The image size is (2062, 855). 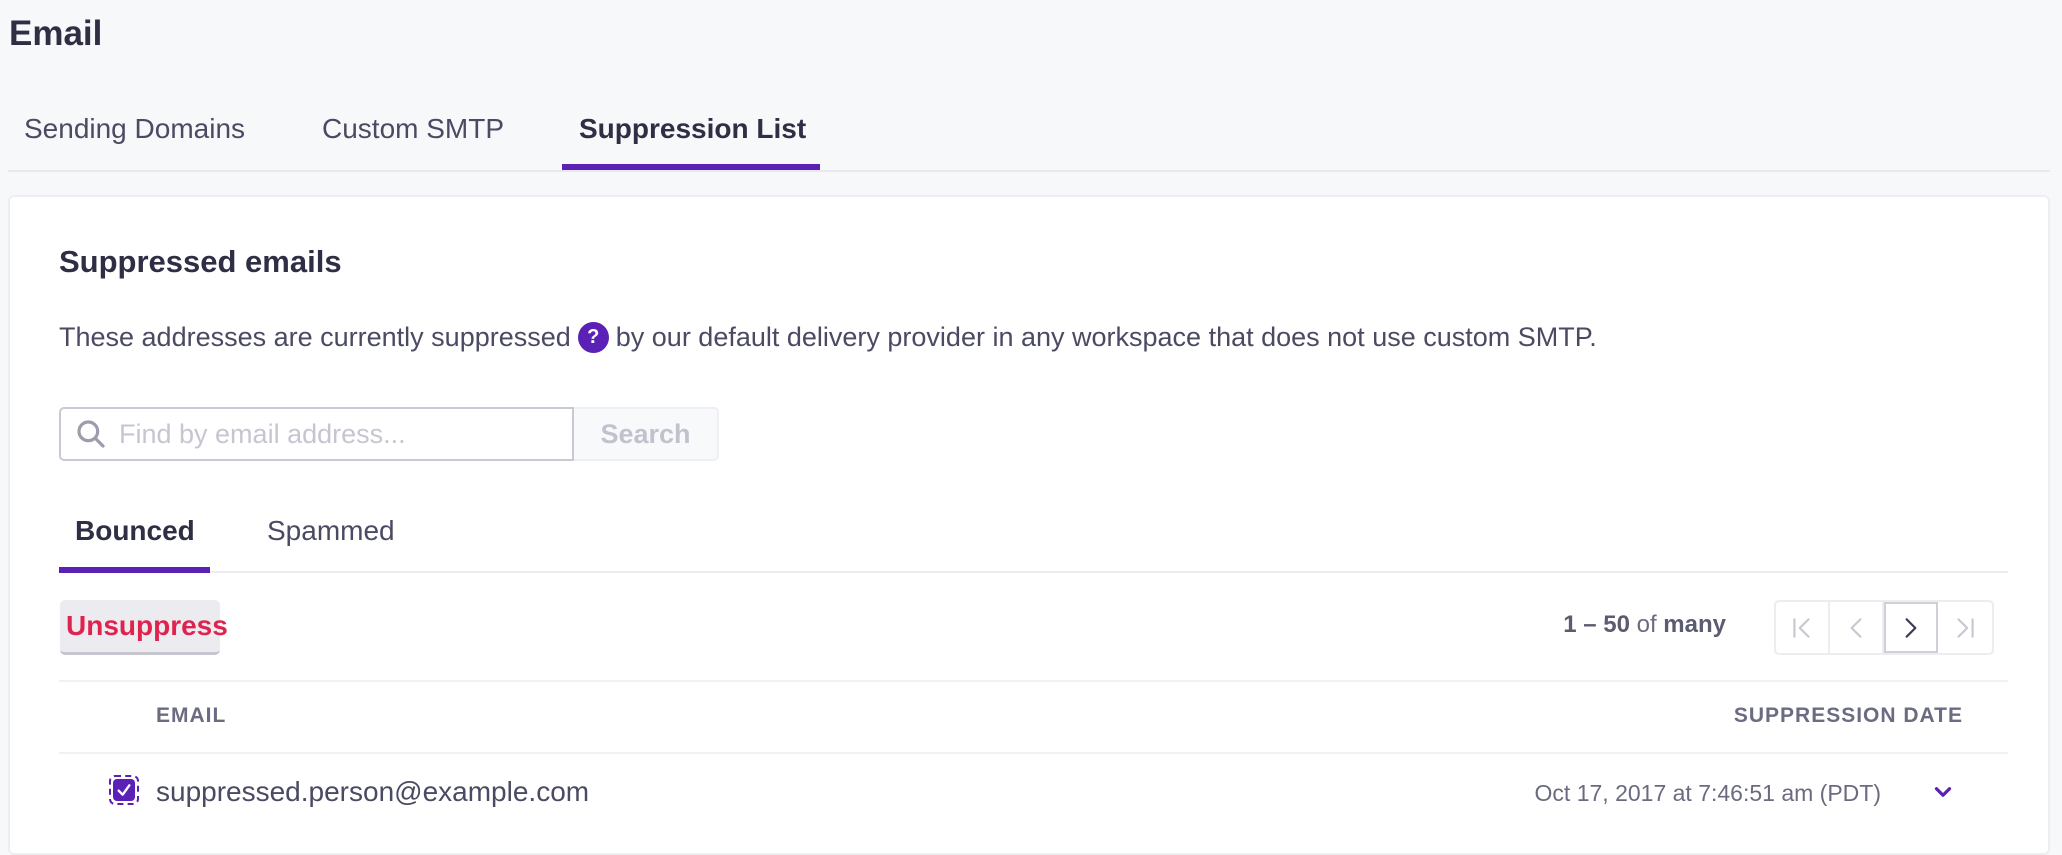 I want to click on description-text-before: These addresses are currently suppressed, so click(x=315, y=337).